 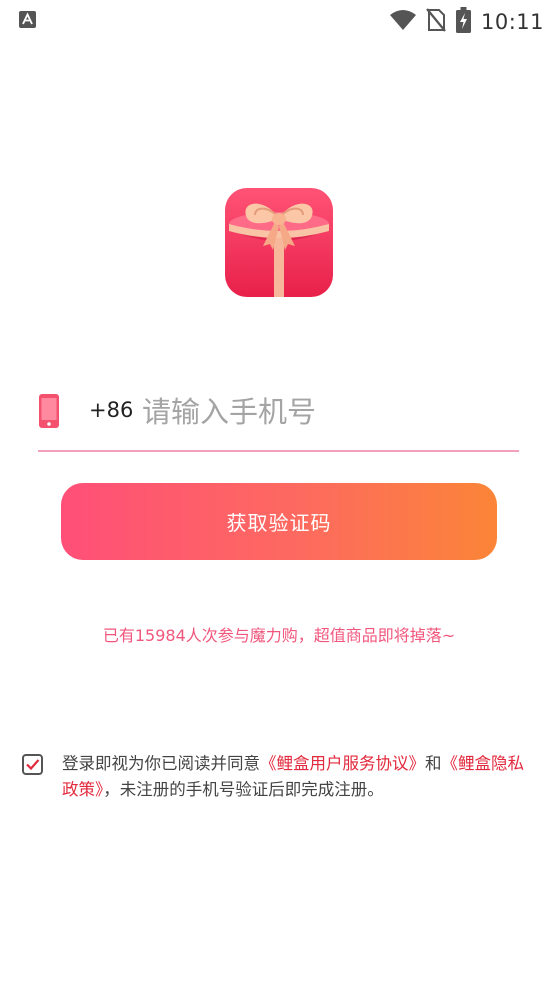 I want to click on agreement-checkbox, so click(x=32, y=764).